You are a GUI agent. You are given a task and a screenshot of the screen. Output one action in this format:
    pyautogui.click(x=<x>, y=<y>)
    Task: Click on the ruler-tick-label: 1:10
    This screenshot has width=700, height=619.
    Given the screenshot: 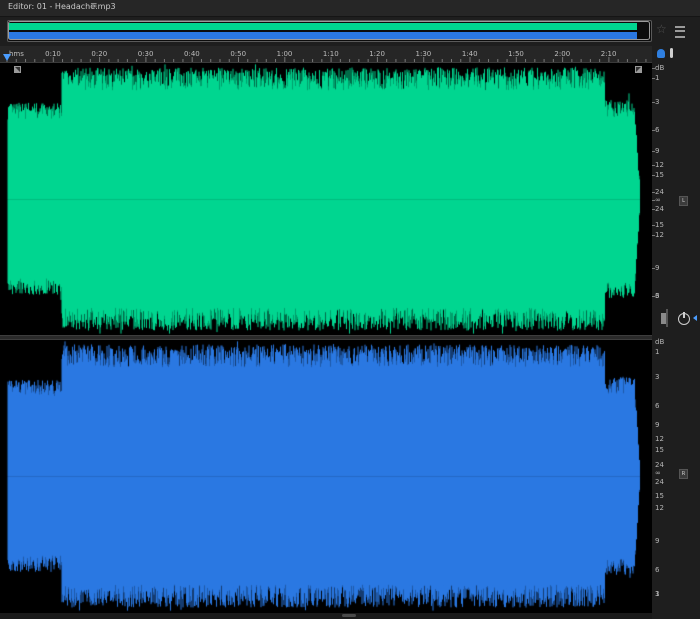 What is the action you would take?
    pyautogui.click(x=330, y=54)
    